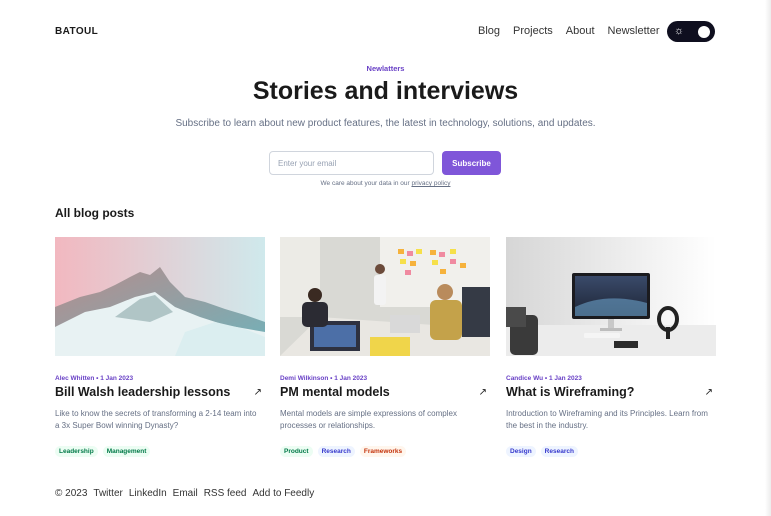 The image size is (771, 516). I want to click on tag: Management, so click(126, 451).